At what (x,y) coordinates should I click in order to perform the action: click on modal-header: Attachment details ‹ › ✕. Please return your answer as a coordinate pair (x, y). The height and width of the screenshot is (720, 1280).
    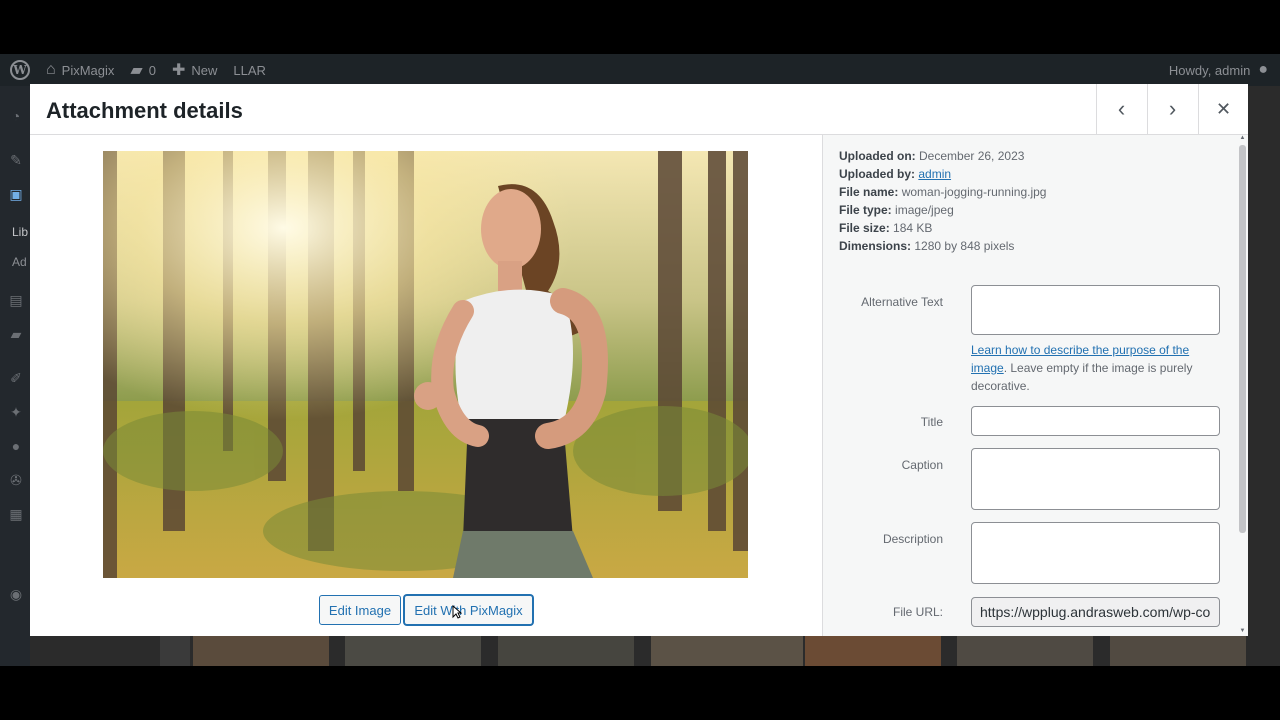
    Looking at the image, I should click on (639, 109).